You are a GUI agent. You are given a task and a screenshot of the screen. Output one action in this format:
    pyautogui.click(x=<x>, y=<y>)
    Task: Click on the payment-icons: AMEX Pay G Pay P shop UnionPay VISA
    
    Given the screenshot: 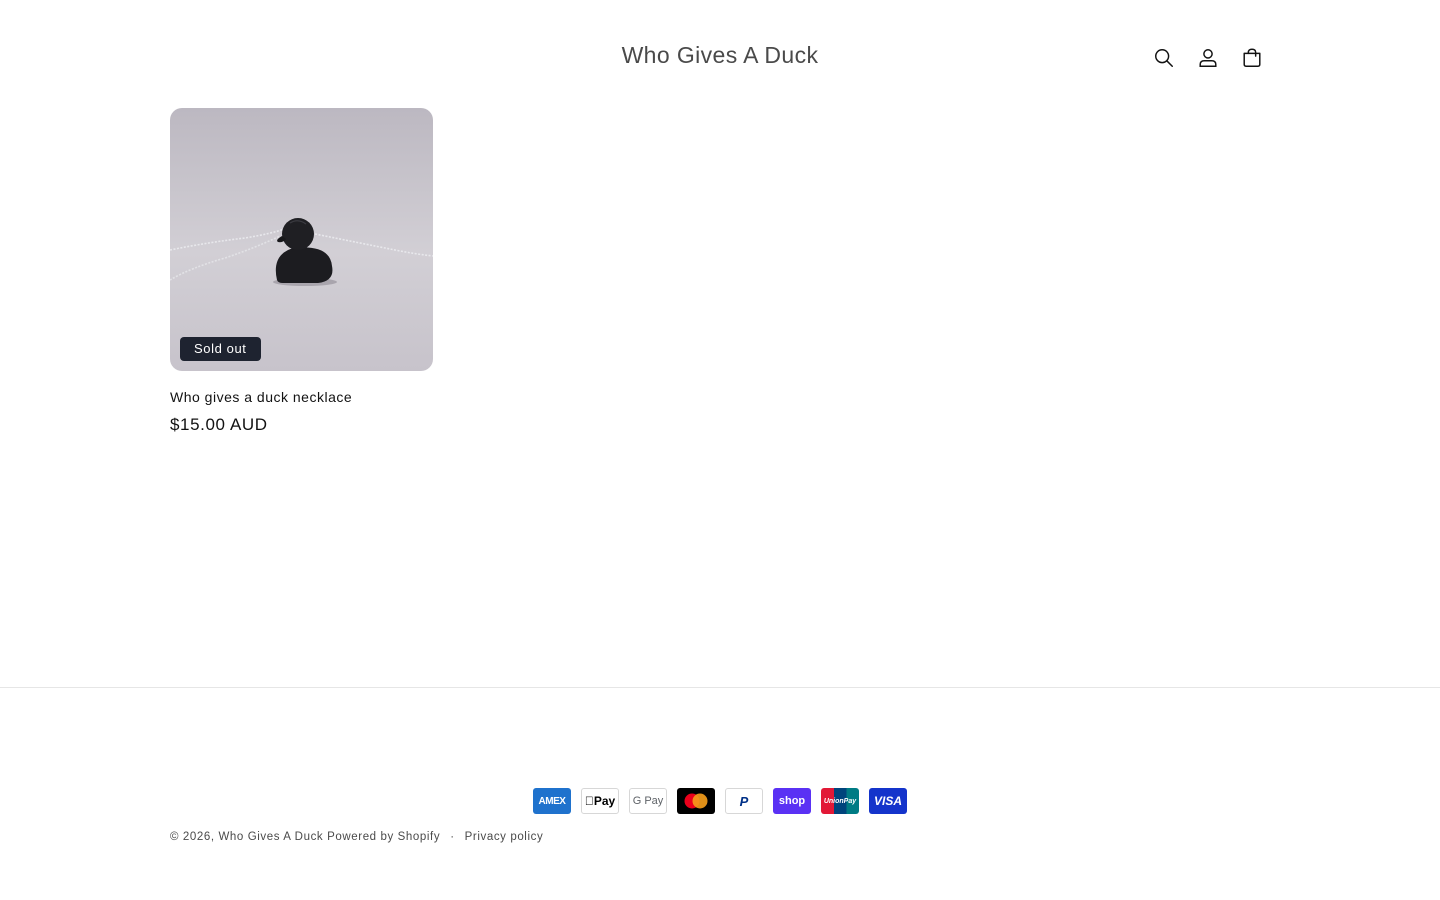 What is the action you would take?
    pyautogui.click(x=720, y=801)
    